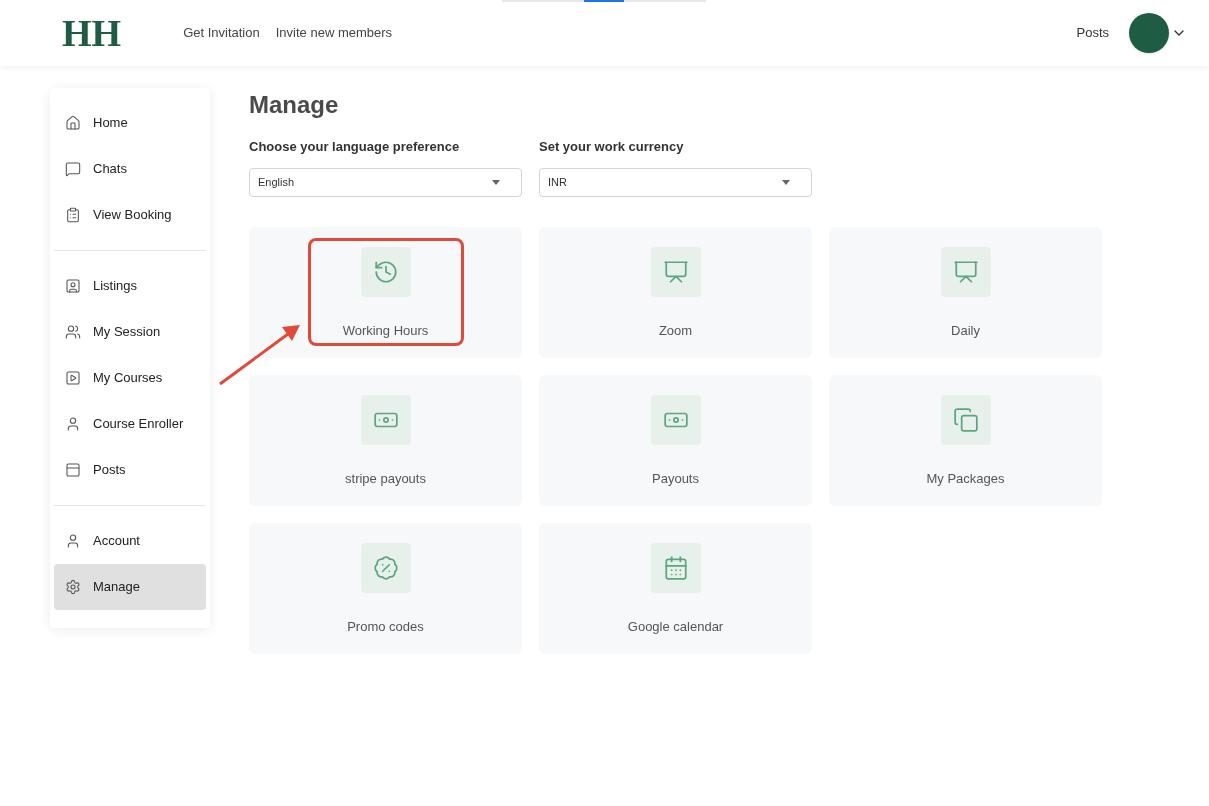  Describe the element at coordinates (73, 587) in the screenshot. I see `settings-icon` at that location.